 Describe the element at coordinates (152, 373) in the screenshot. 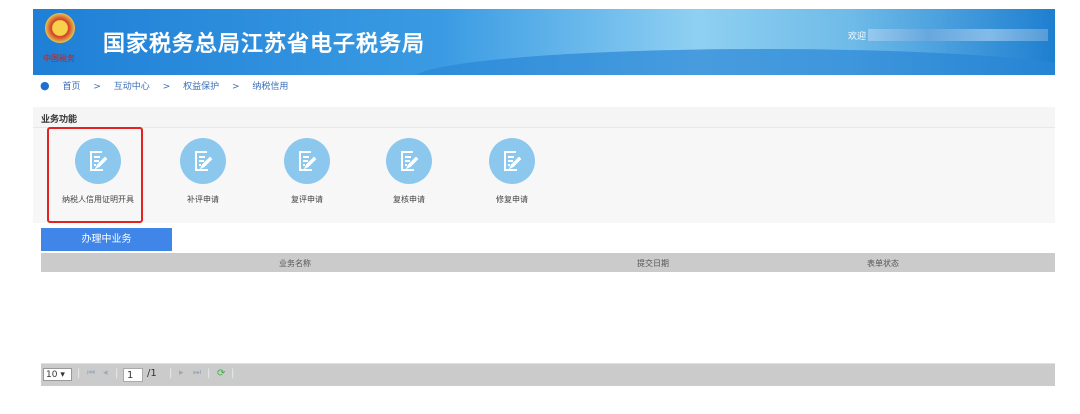

I see `total-pages: /1` at that location.